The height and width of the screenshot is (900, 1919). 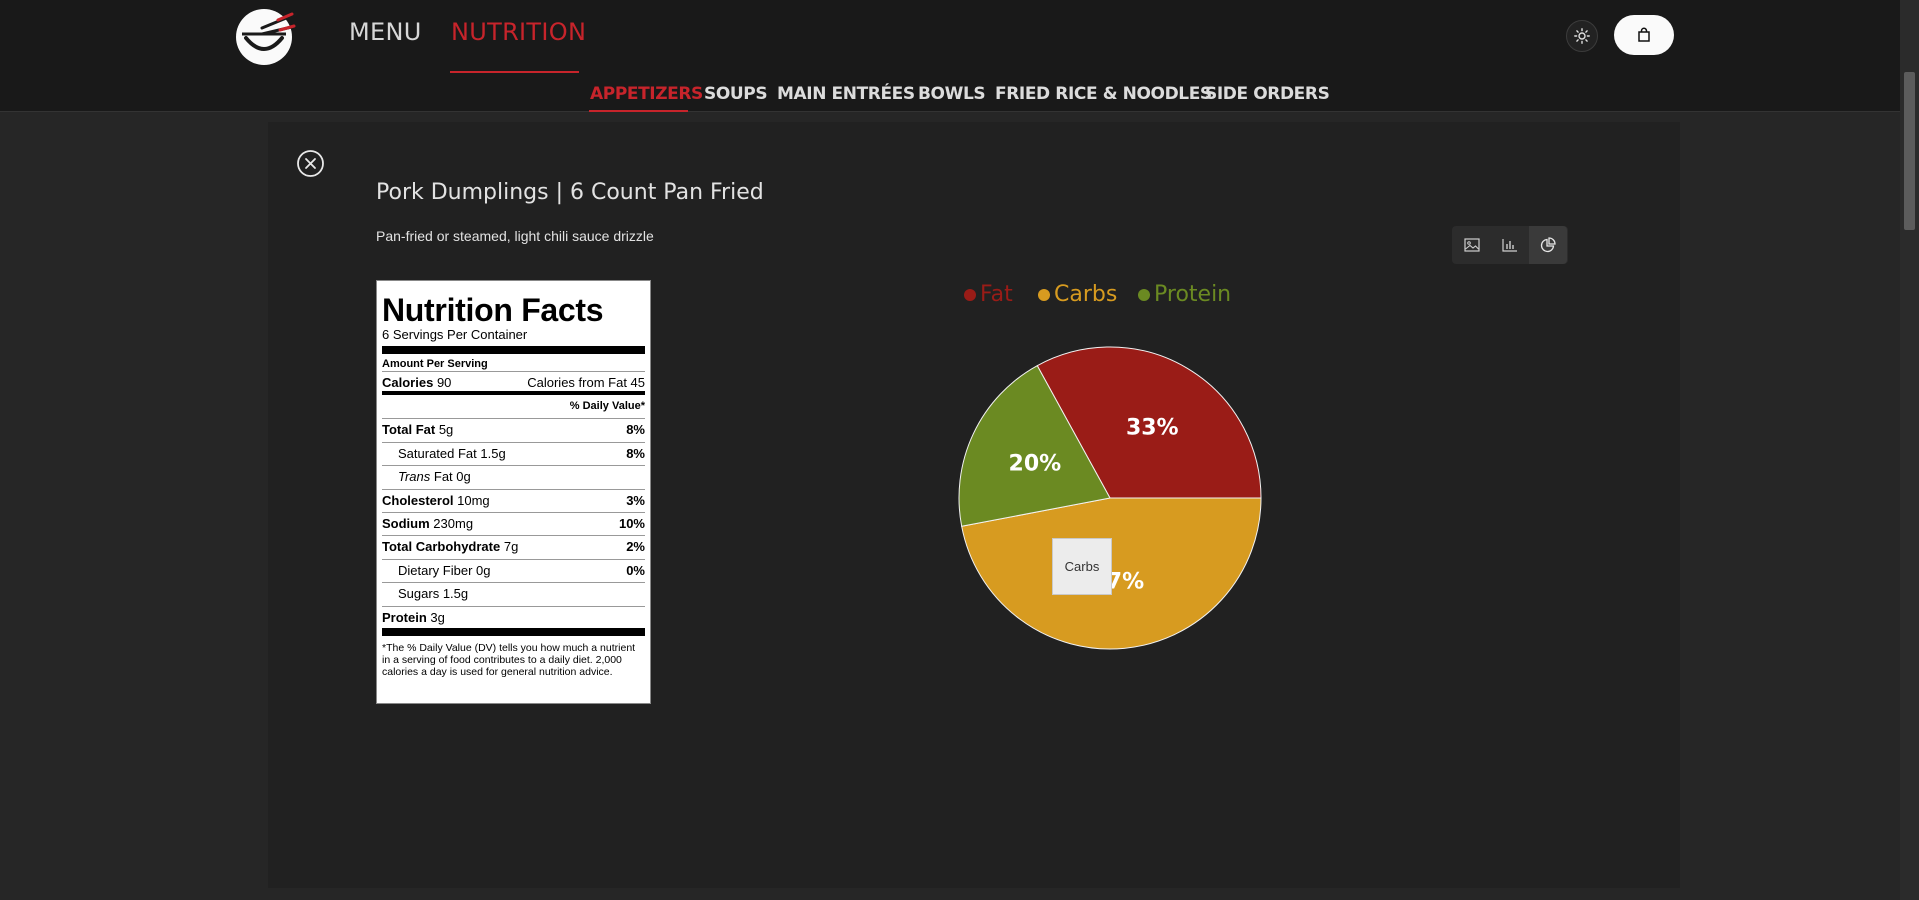 What do you see at coordinates (513, 429) in the screenshot?
I see `total-fat-row: Total Fat 5g 8%` at bounding box center [513, 429].